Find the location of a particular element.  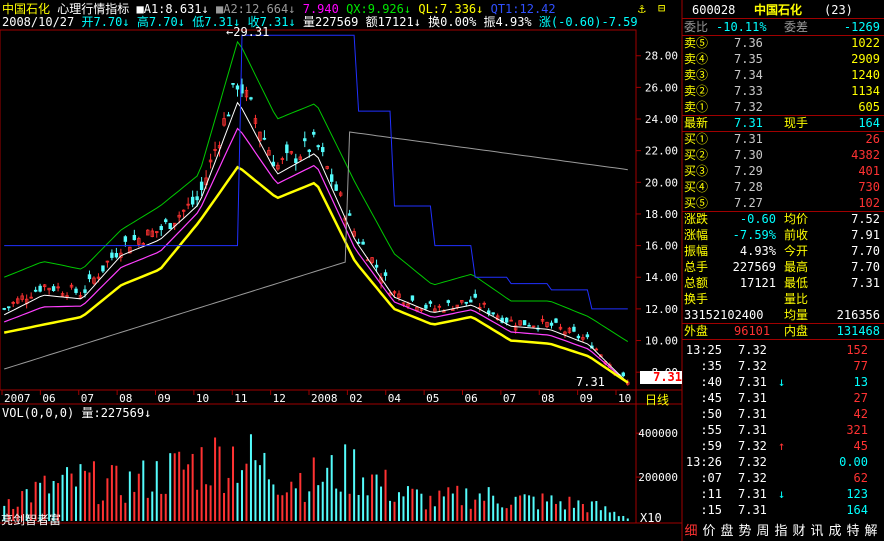

volume-header: VOL(0,0,0) 量:227569↓ is located at coordinates (76, 413).